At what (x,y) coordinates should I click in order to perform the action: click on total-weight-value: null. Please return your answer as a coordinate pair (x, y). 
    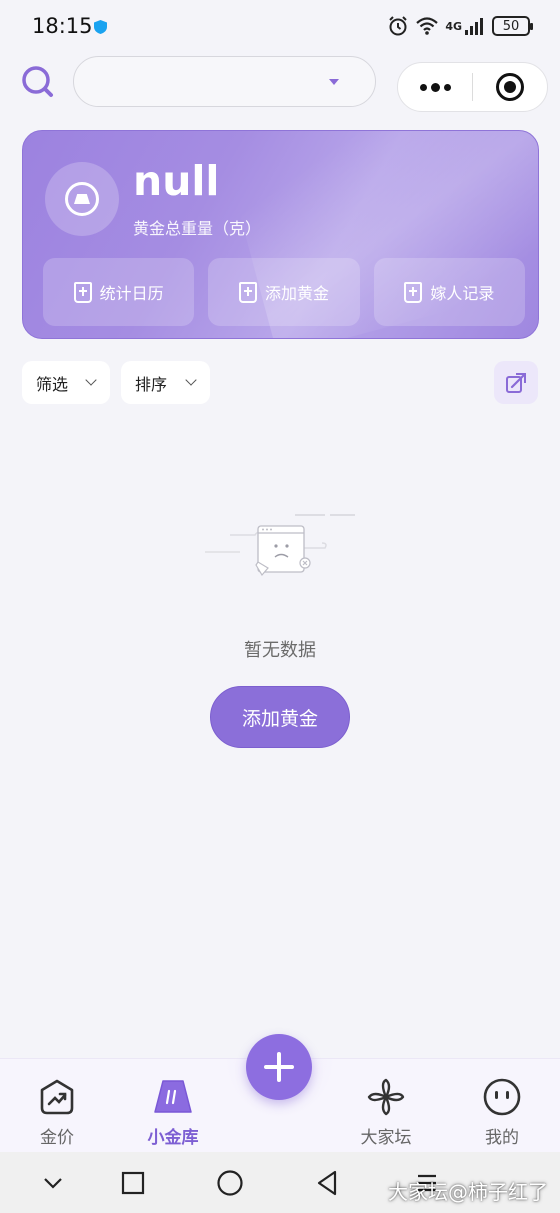
    Looking at the image, I should click on (176, 181).